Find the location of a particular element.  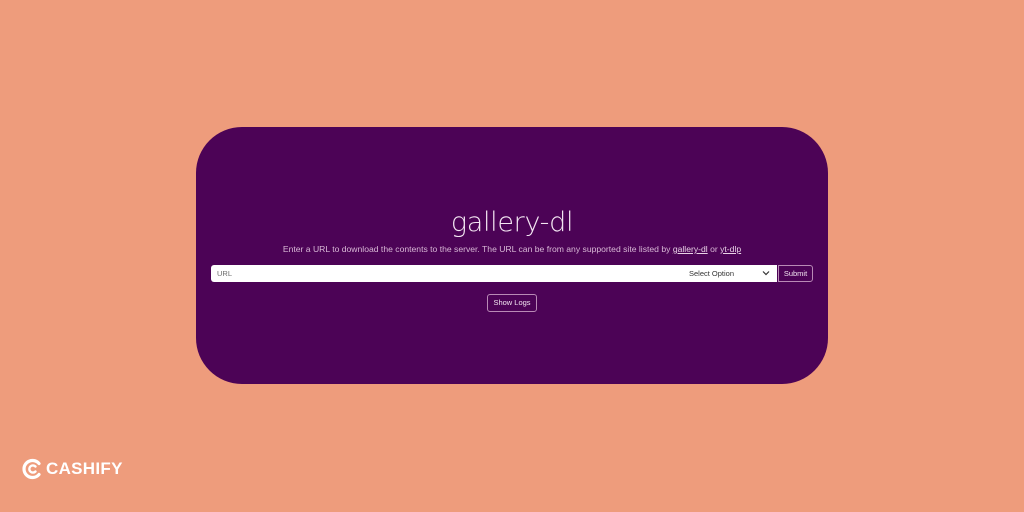

chevron-down-icon is located at coordinates (766, 273).